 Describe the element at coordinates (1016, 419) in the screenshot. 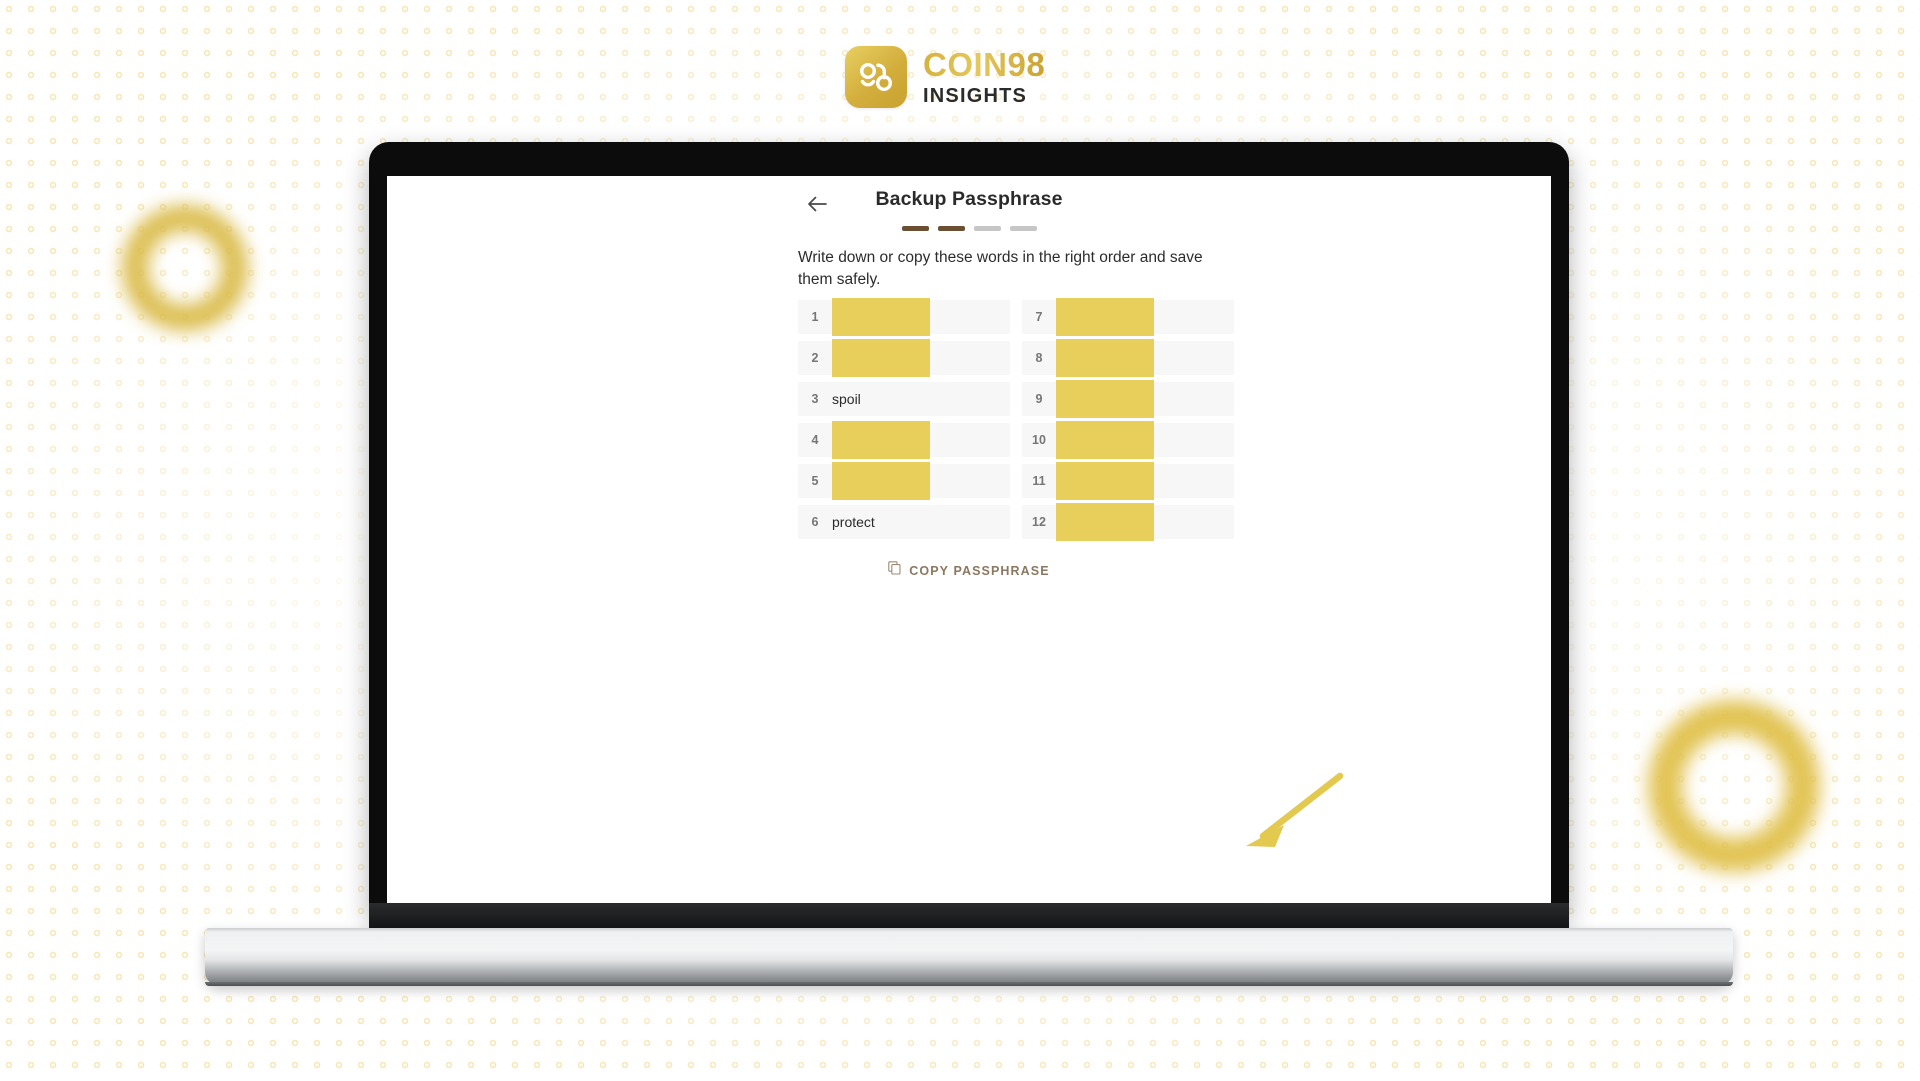

I see `passphrase-grid: 1 7 2 8 3 spoil 9 4 10 5 11 6 protect 12` at that location.